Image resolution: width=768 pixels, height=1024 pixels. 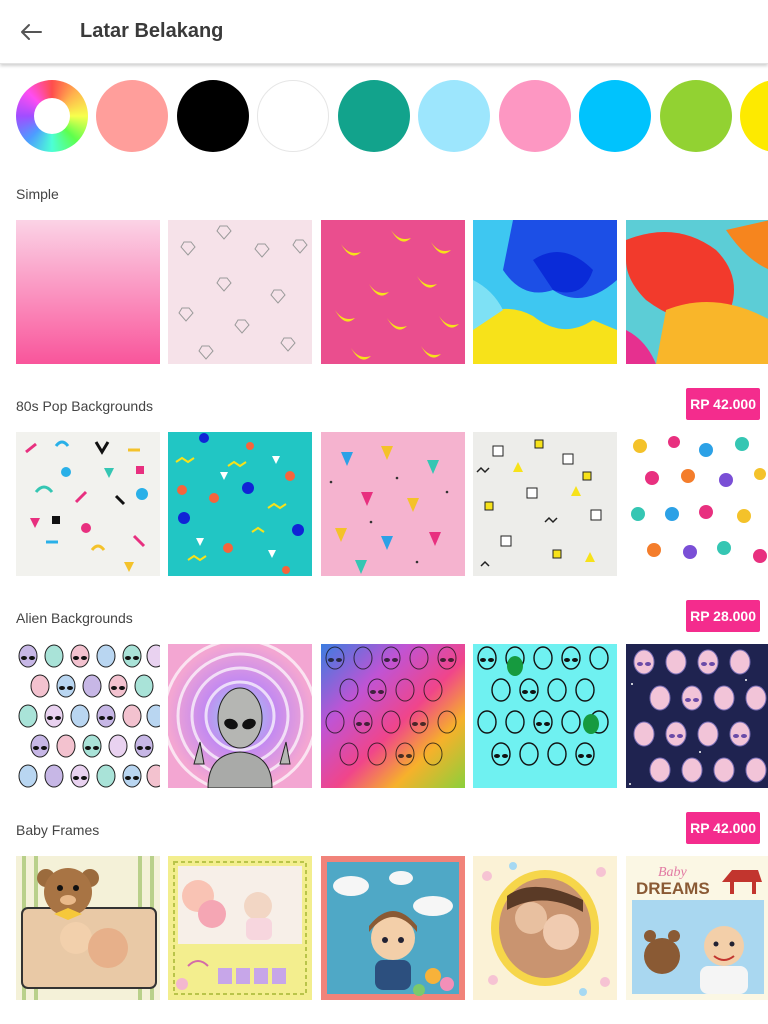 I want to click on simple-bananas-tile, so click(x=392, y=292).